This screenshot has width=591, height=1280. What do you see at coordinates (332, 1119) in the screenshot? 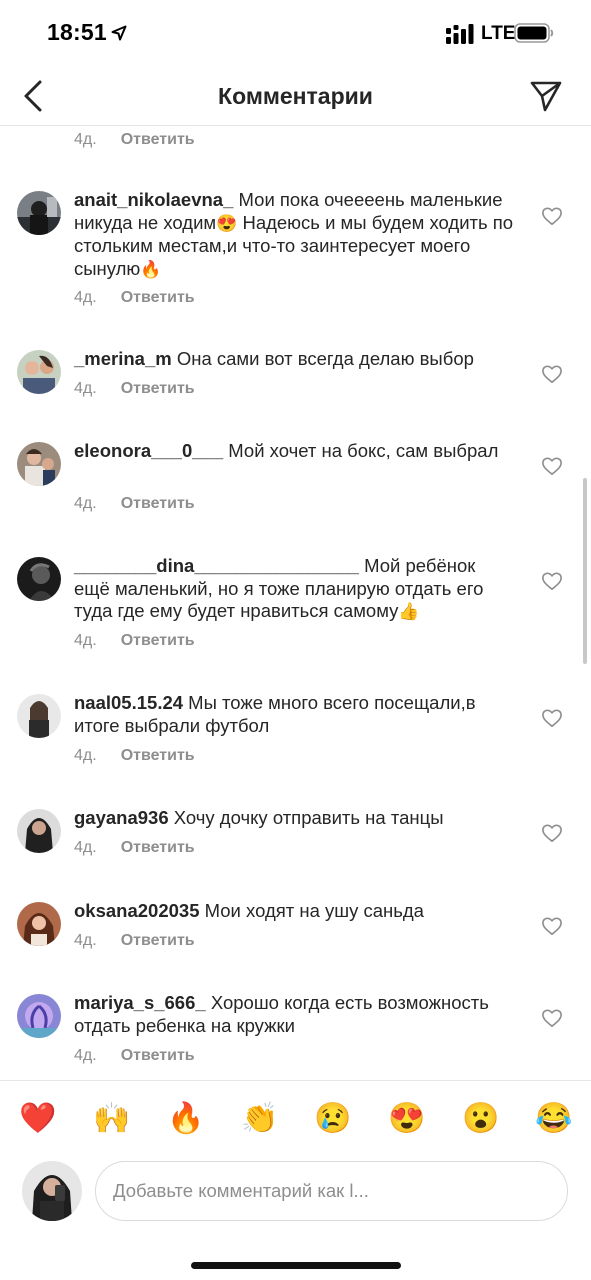
I see `crying-face-emoji-button: 😢` at bounding box center [332, 1119].